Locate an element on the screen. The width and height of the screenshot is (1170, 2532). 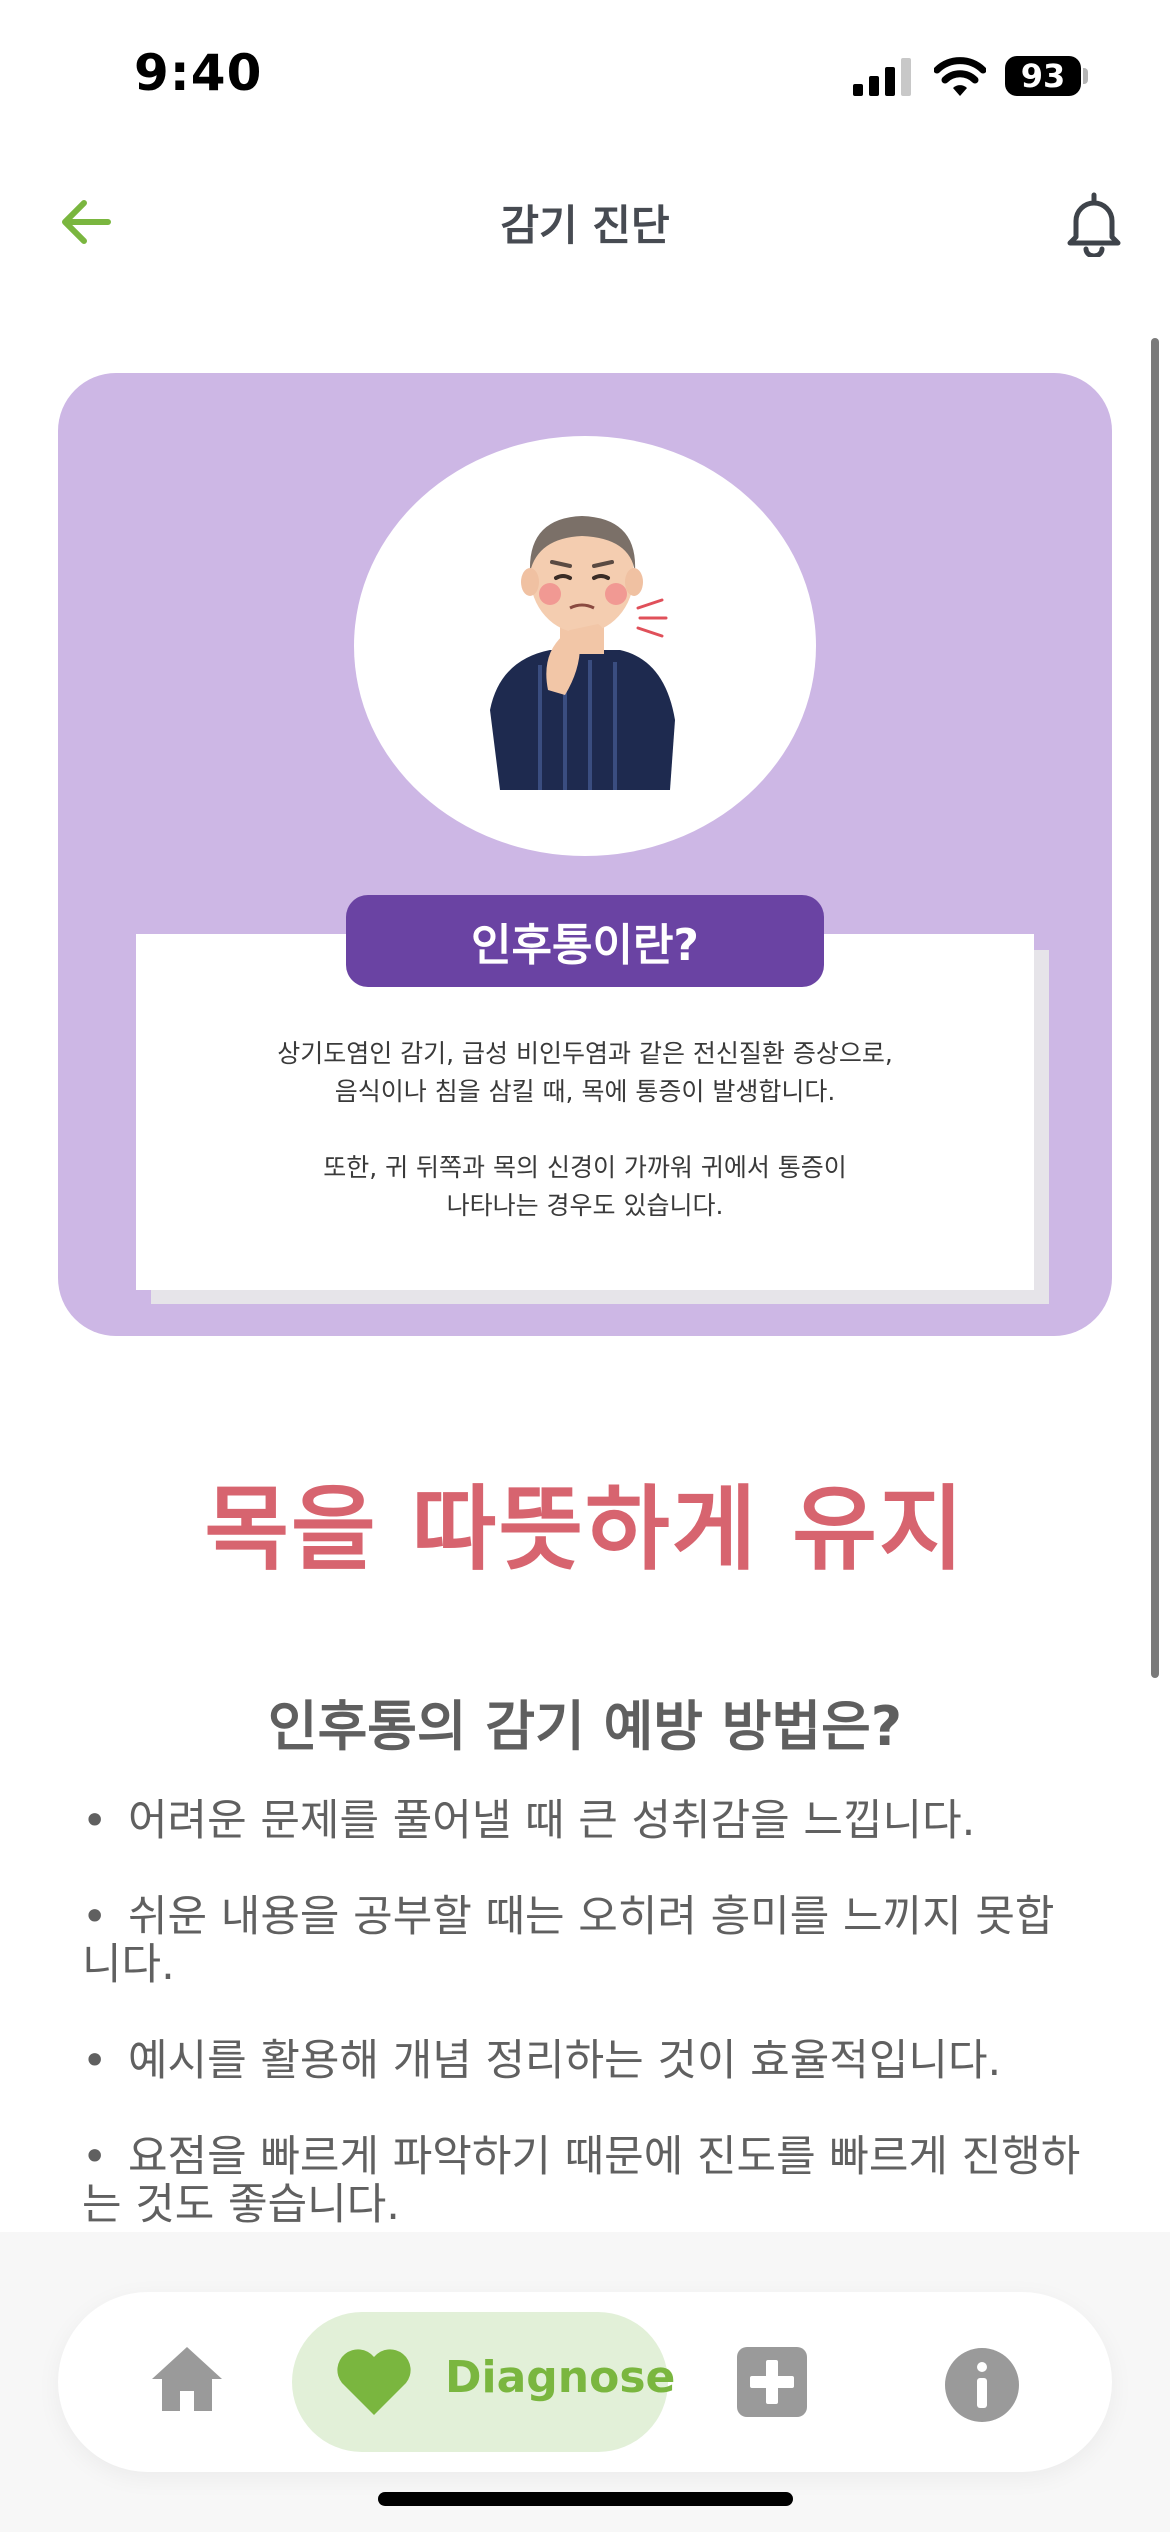
list-item: • 요점을 빠르게 파악하기 때문에 진도를 빠르게 진행하는 것도 좋습니다. is located at coordinates (581, 2181).